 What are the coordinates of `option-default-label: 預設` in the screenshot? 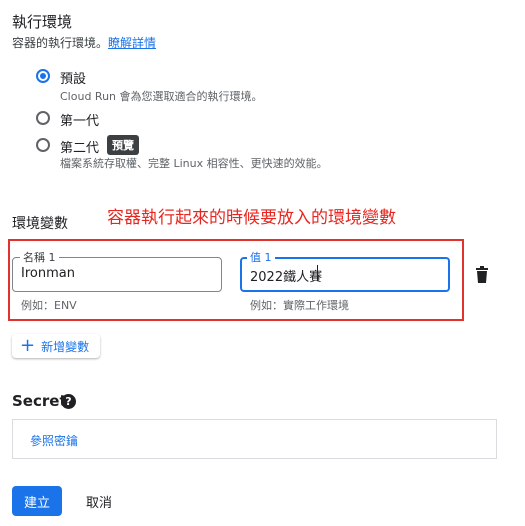 It's located at (73, 79).